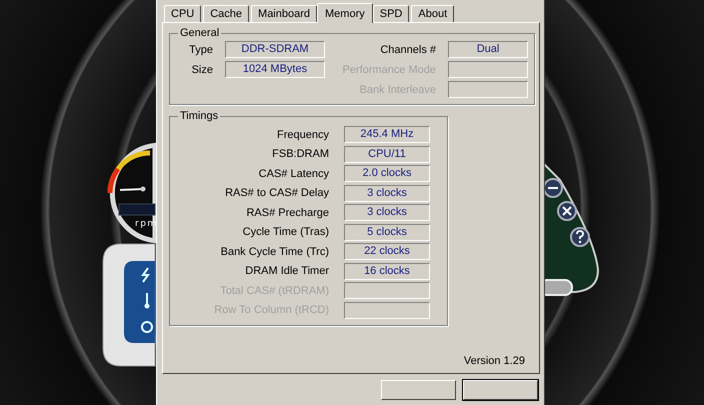 Image resolution: width=704 pixels, height=405 pixels. I want to click on tab: Memory, so click(345, 13).